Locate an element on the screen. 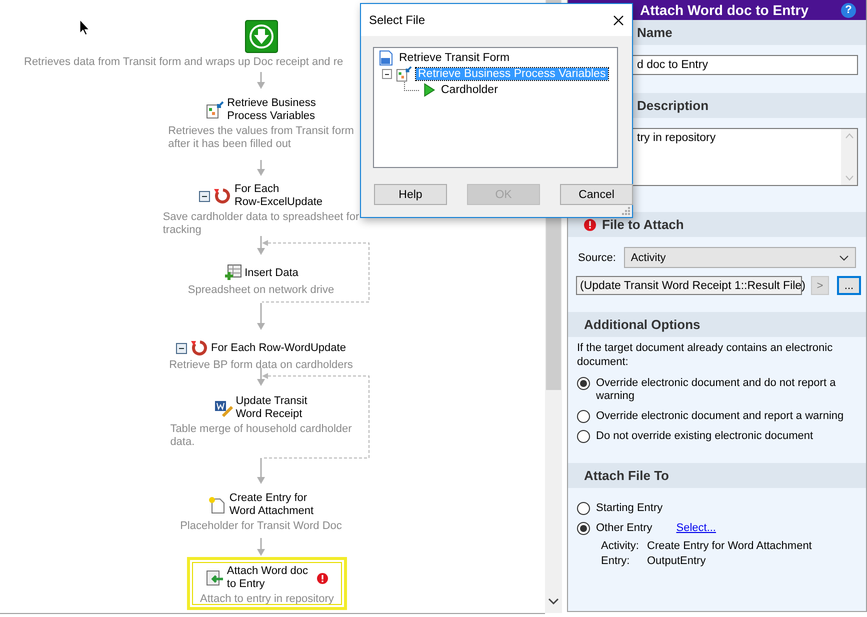 The height and width of the screenshot is (617, 867). workflow-node: Create Entry for Word Attachment Placeholder for Transit Word Doc is located at coordinates (261, 512).